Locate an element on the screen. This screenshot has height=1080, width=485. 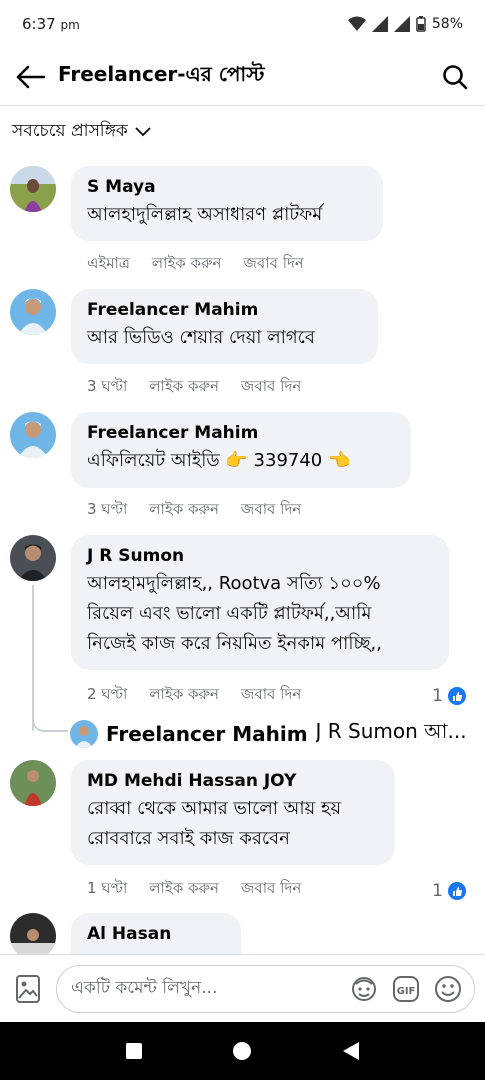
comment-bubble: Al Hasan is located at coordinates (156, 933).